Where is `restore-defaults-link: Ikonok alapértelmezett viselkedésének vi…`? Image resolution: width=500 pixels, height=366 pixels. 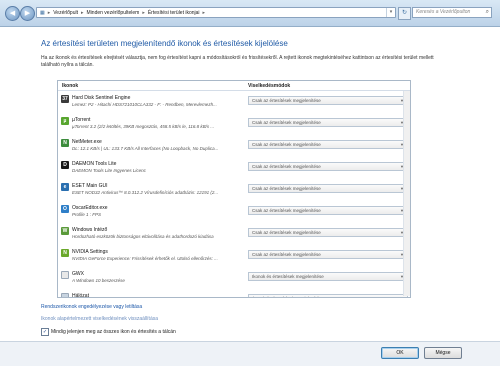 restore-defaults-link: Ikonok alapértelmezett viselkedésének vi… is located at coordinates (99, 319).